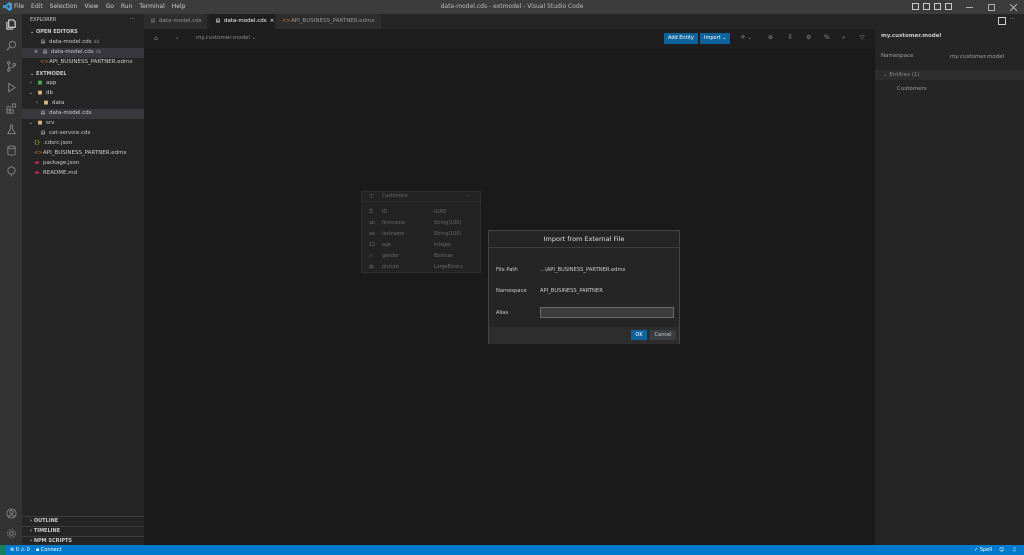 The height and width of the screenshot is (555, 1024). I want to click on tree-folder-srv: ⌄ ■ srv, so click(83, 124).